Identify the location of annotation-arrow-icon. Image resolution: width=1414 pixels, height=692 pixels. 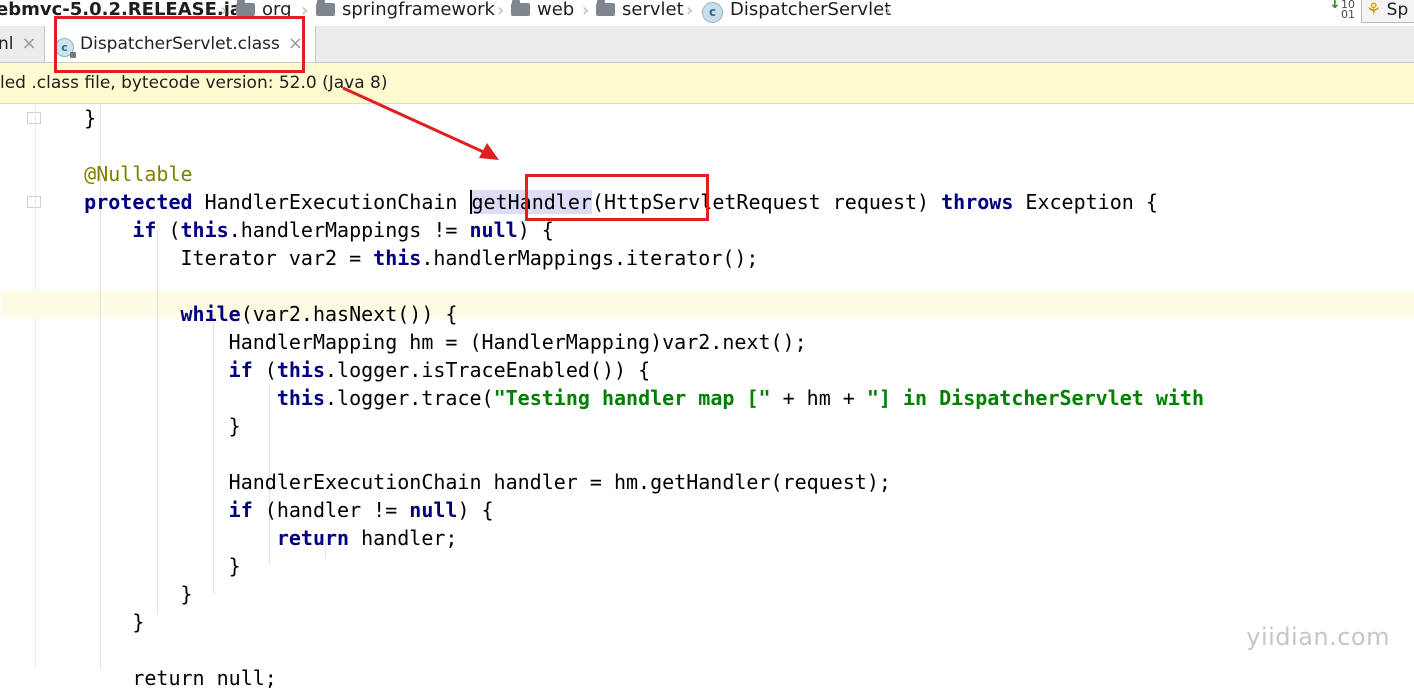
(420, 123).